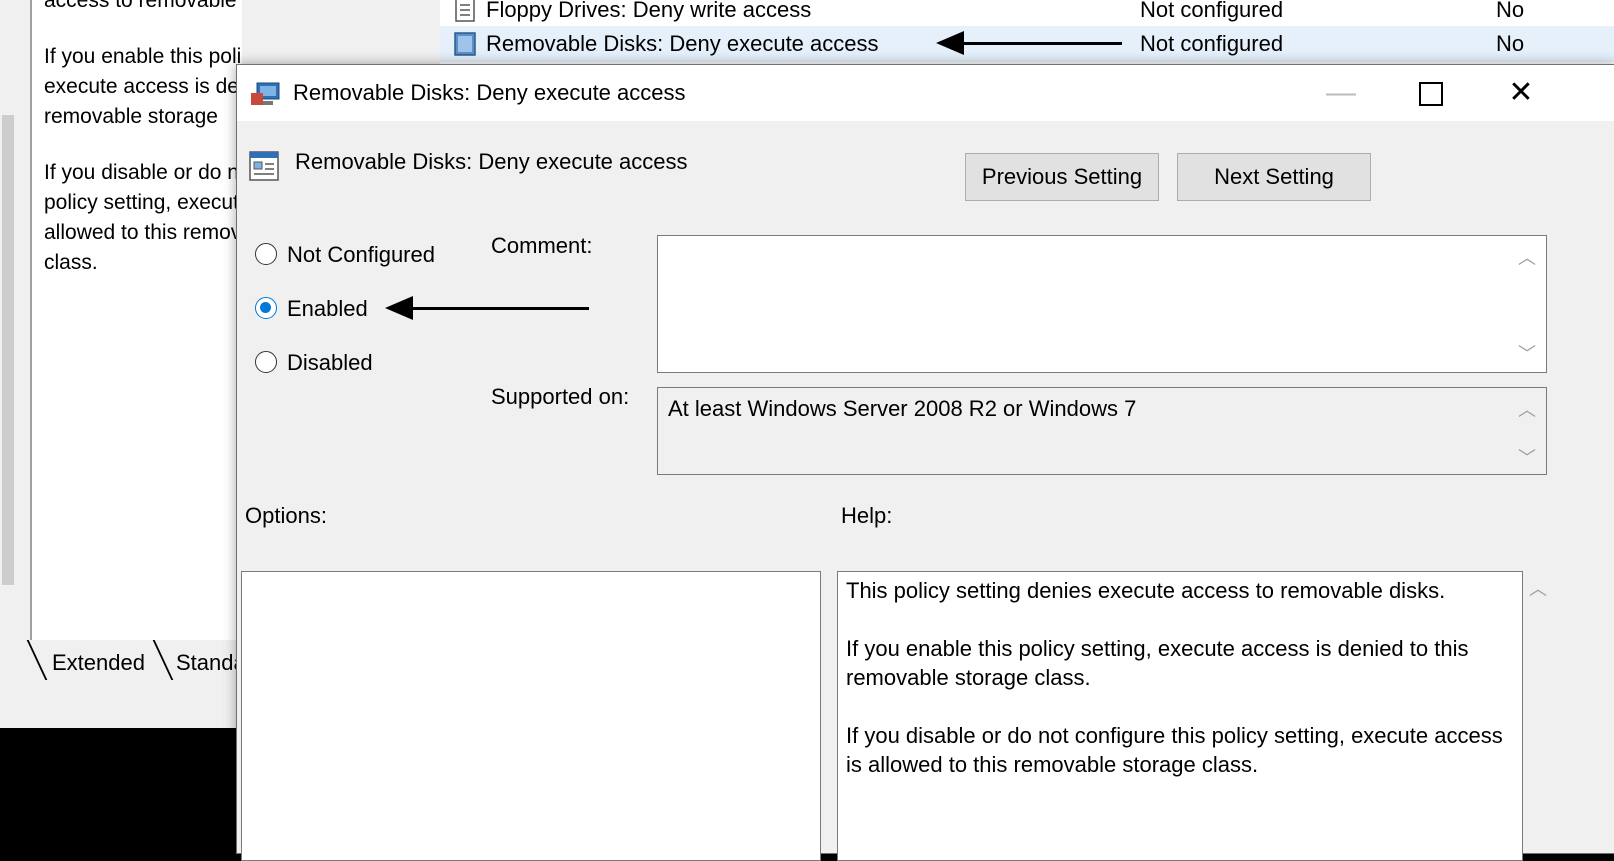  Describe the element at coordinates (98, 663) in the screenshot. I see `tab-extended: Extended` at that location.